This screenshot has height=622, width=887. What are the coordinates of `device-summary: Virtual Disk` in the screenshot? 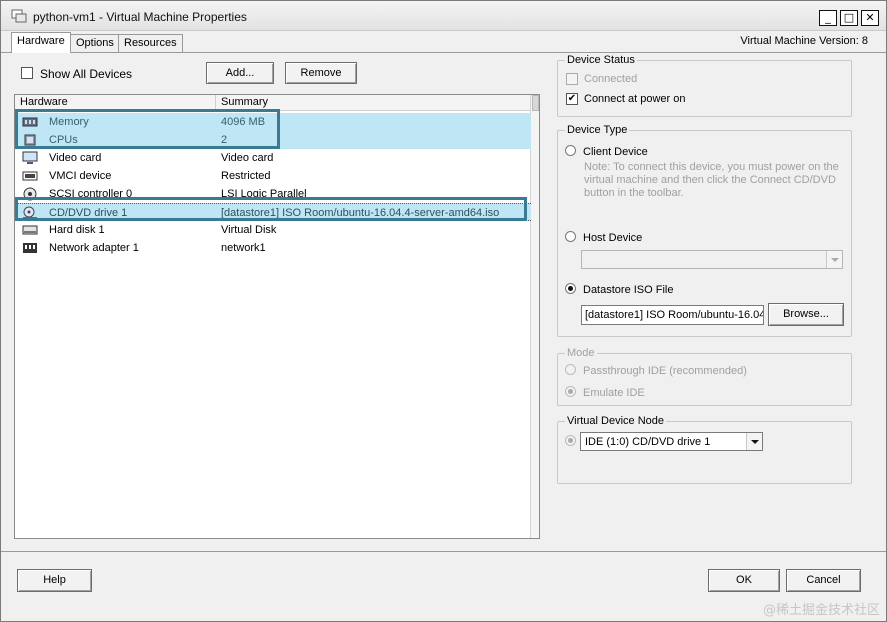 It's located at (249, 230).